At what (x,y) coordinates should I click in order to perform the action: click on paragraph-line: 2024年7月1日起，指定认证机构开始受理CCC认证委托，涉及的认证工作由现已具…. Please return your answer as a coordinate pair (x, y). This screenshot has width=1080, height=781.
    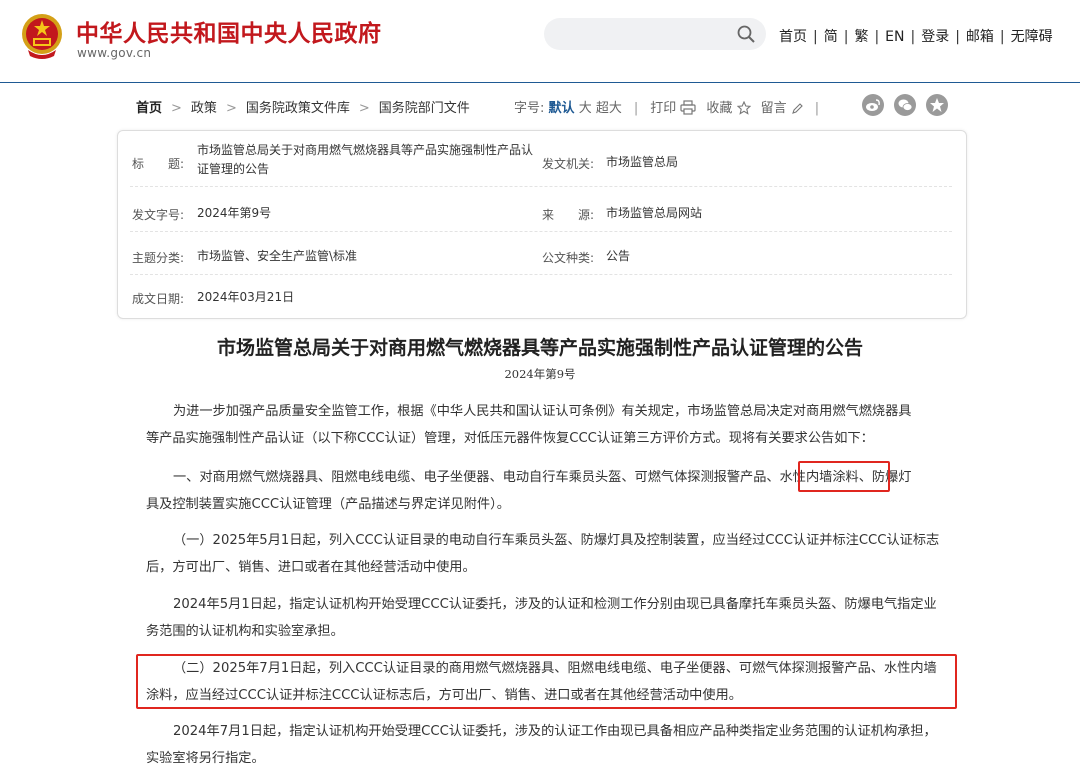
    Looking at the image, I should click on (546, 731).